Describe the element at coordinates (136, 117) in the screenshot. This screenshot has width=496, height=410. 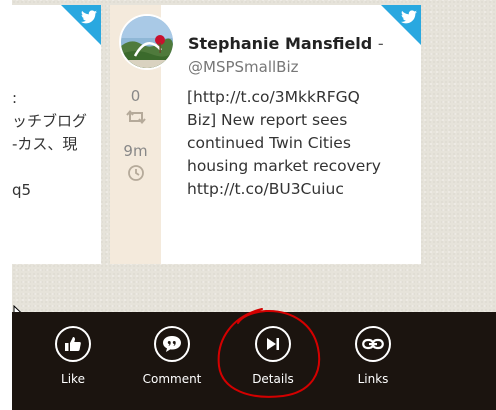
I see `retweet-icon` at that location.